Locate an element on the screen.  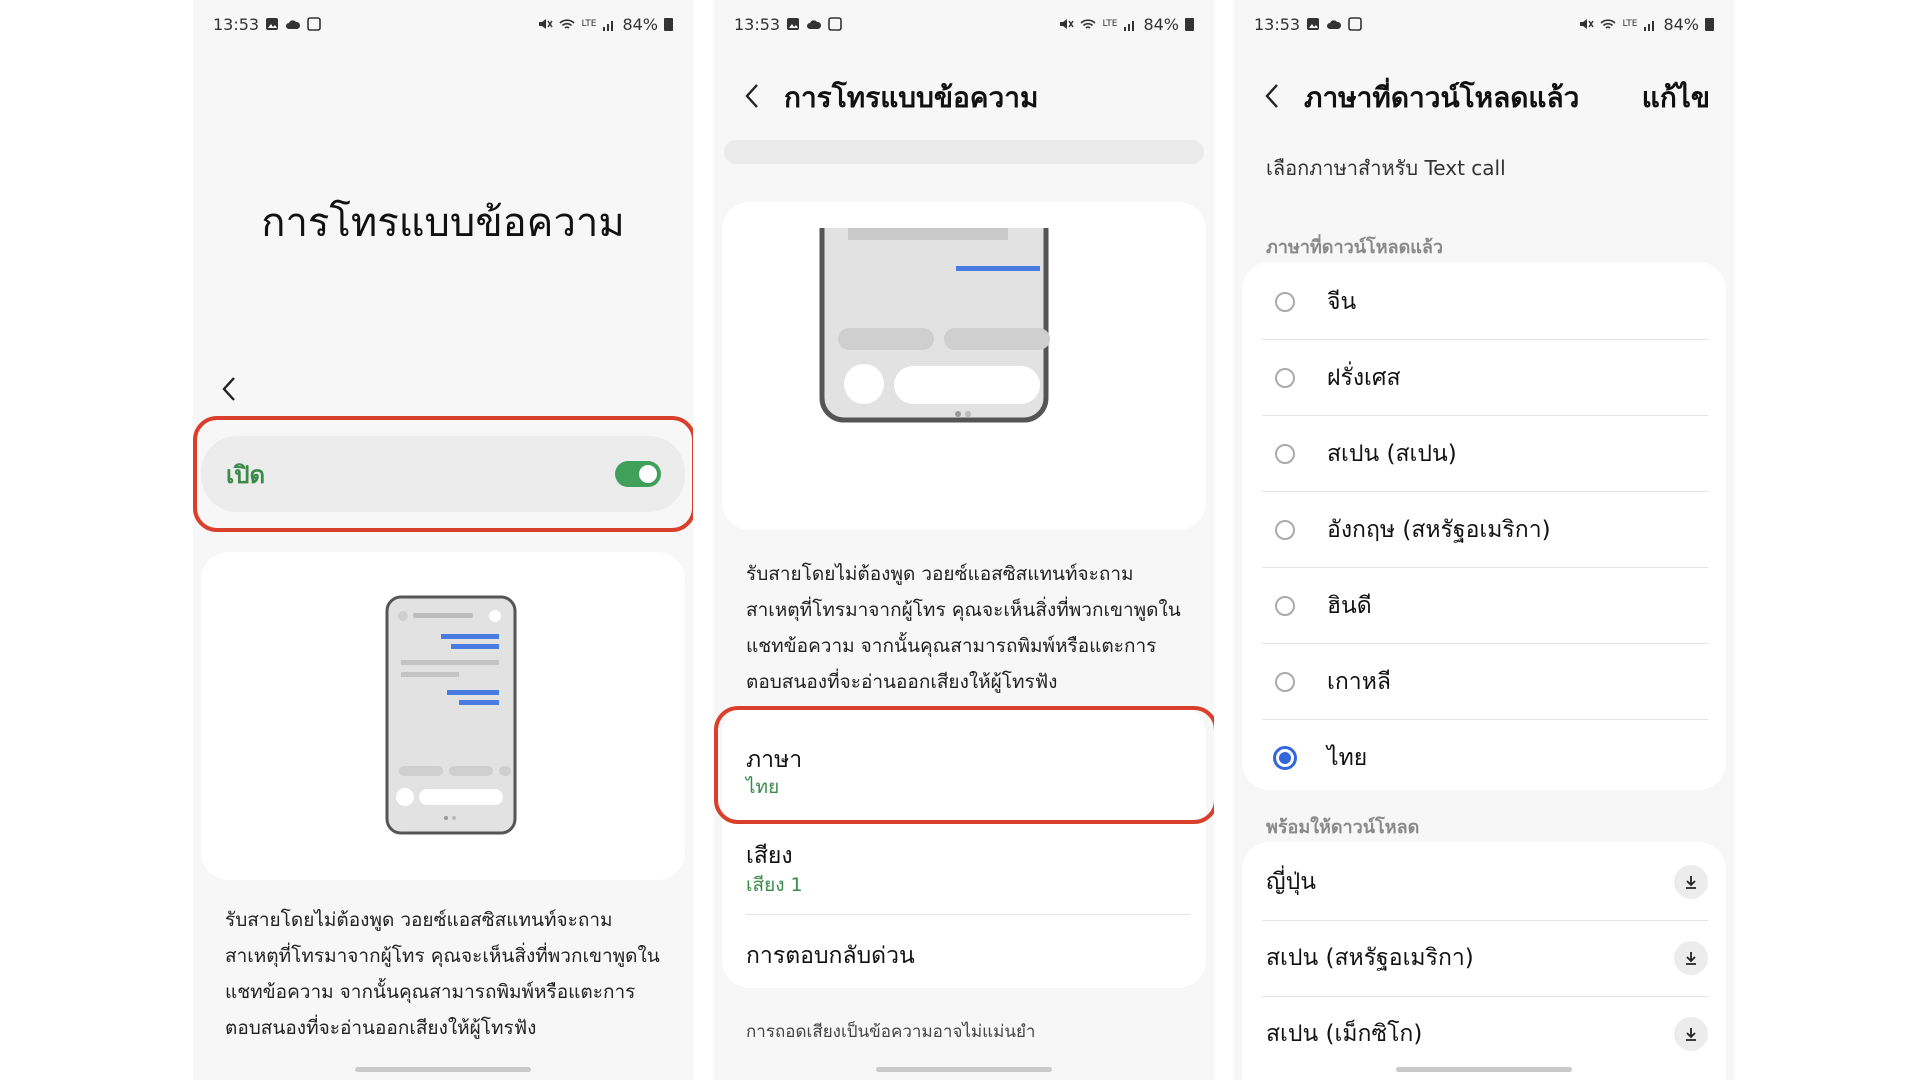
footnote-text: การถอดเสียงเป็นข้อความอาจไม่แม่นยำ is located at coordinates (891, 1032).